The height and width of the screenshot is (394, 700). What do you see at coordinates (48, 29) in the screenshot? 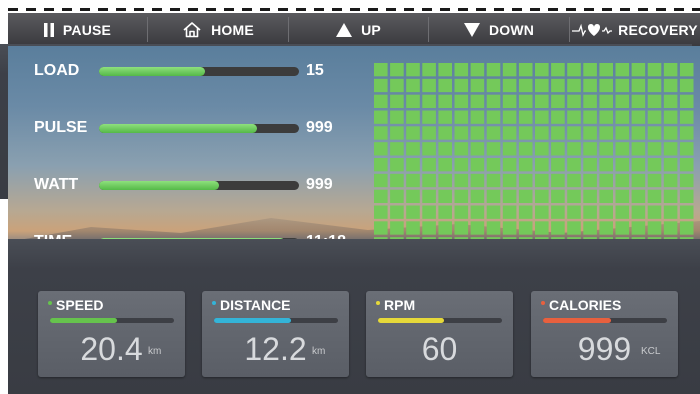
I see `pause-icon` at bounding box center [48, 29].